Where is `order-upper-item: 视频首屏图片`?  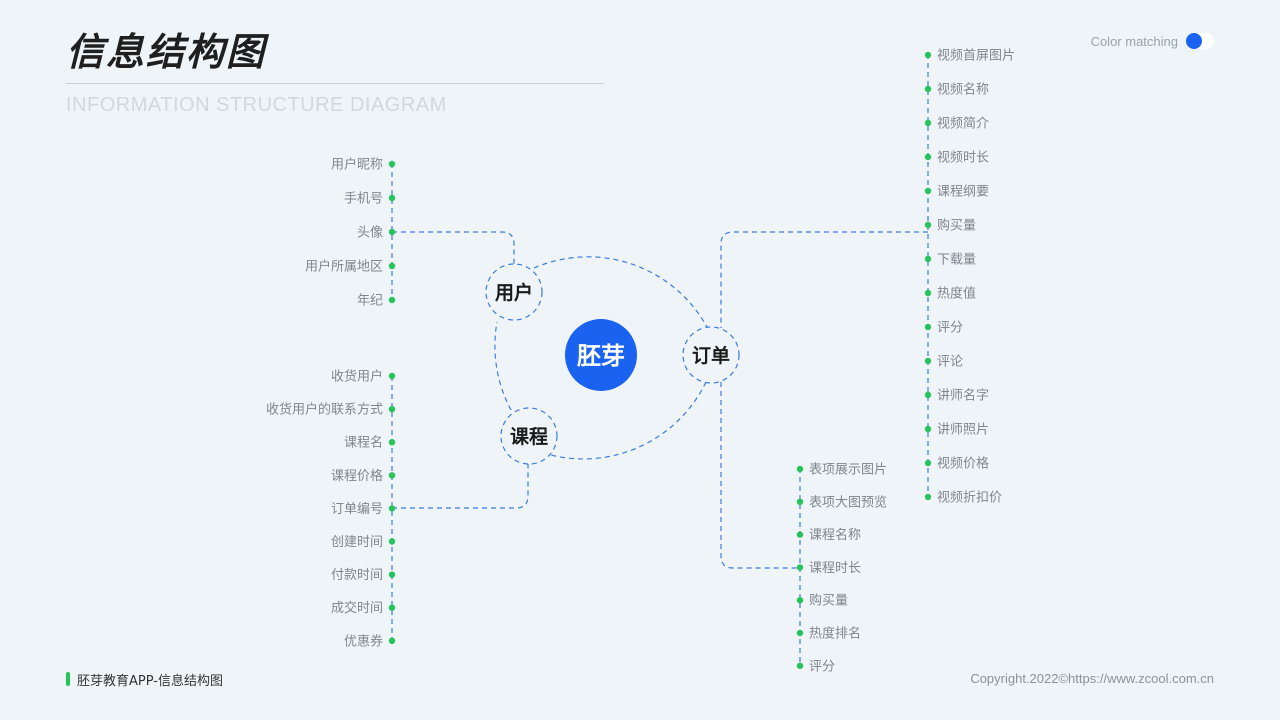 order-upper-item: 视频首屏图片 is located at coordinates (969, 56).